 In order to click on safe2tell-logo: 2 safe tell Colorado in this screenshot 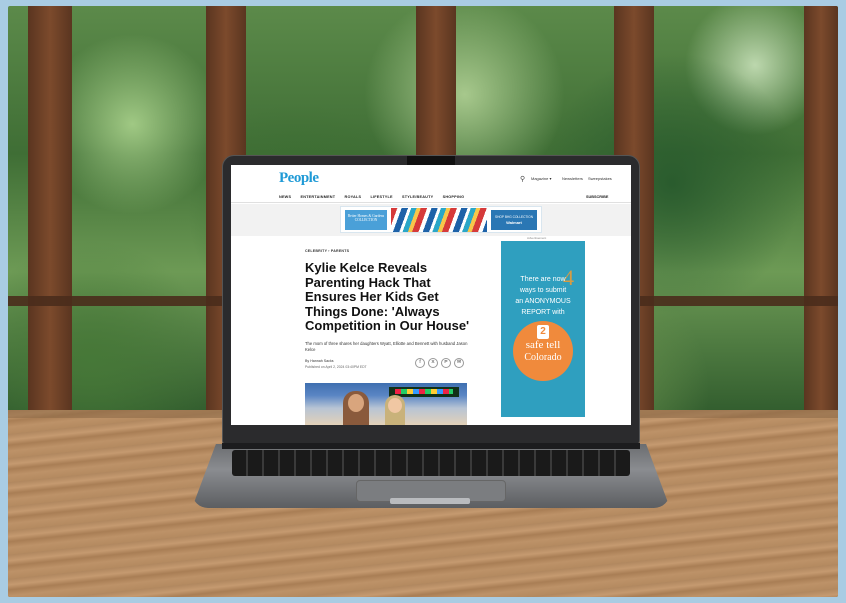, I will do `click(543, 351)`.